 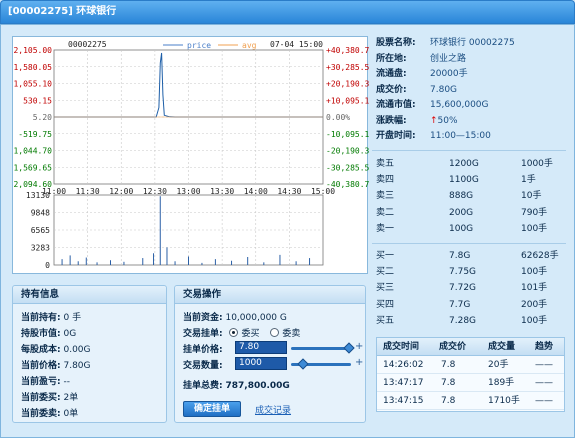 What do you see at coordinates (469, 150) in the screenshot?
I see `divider` at bounding box center [469, 150].